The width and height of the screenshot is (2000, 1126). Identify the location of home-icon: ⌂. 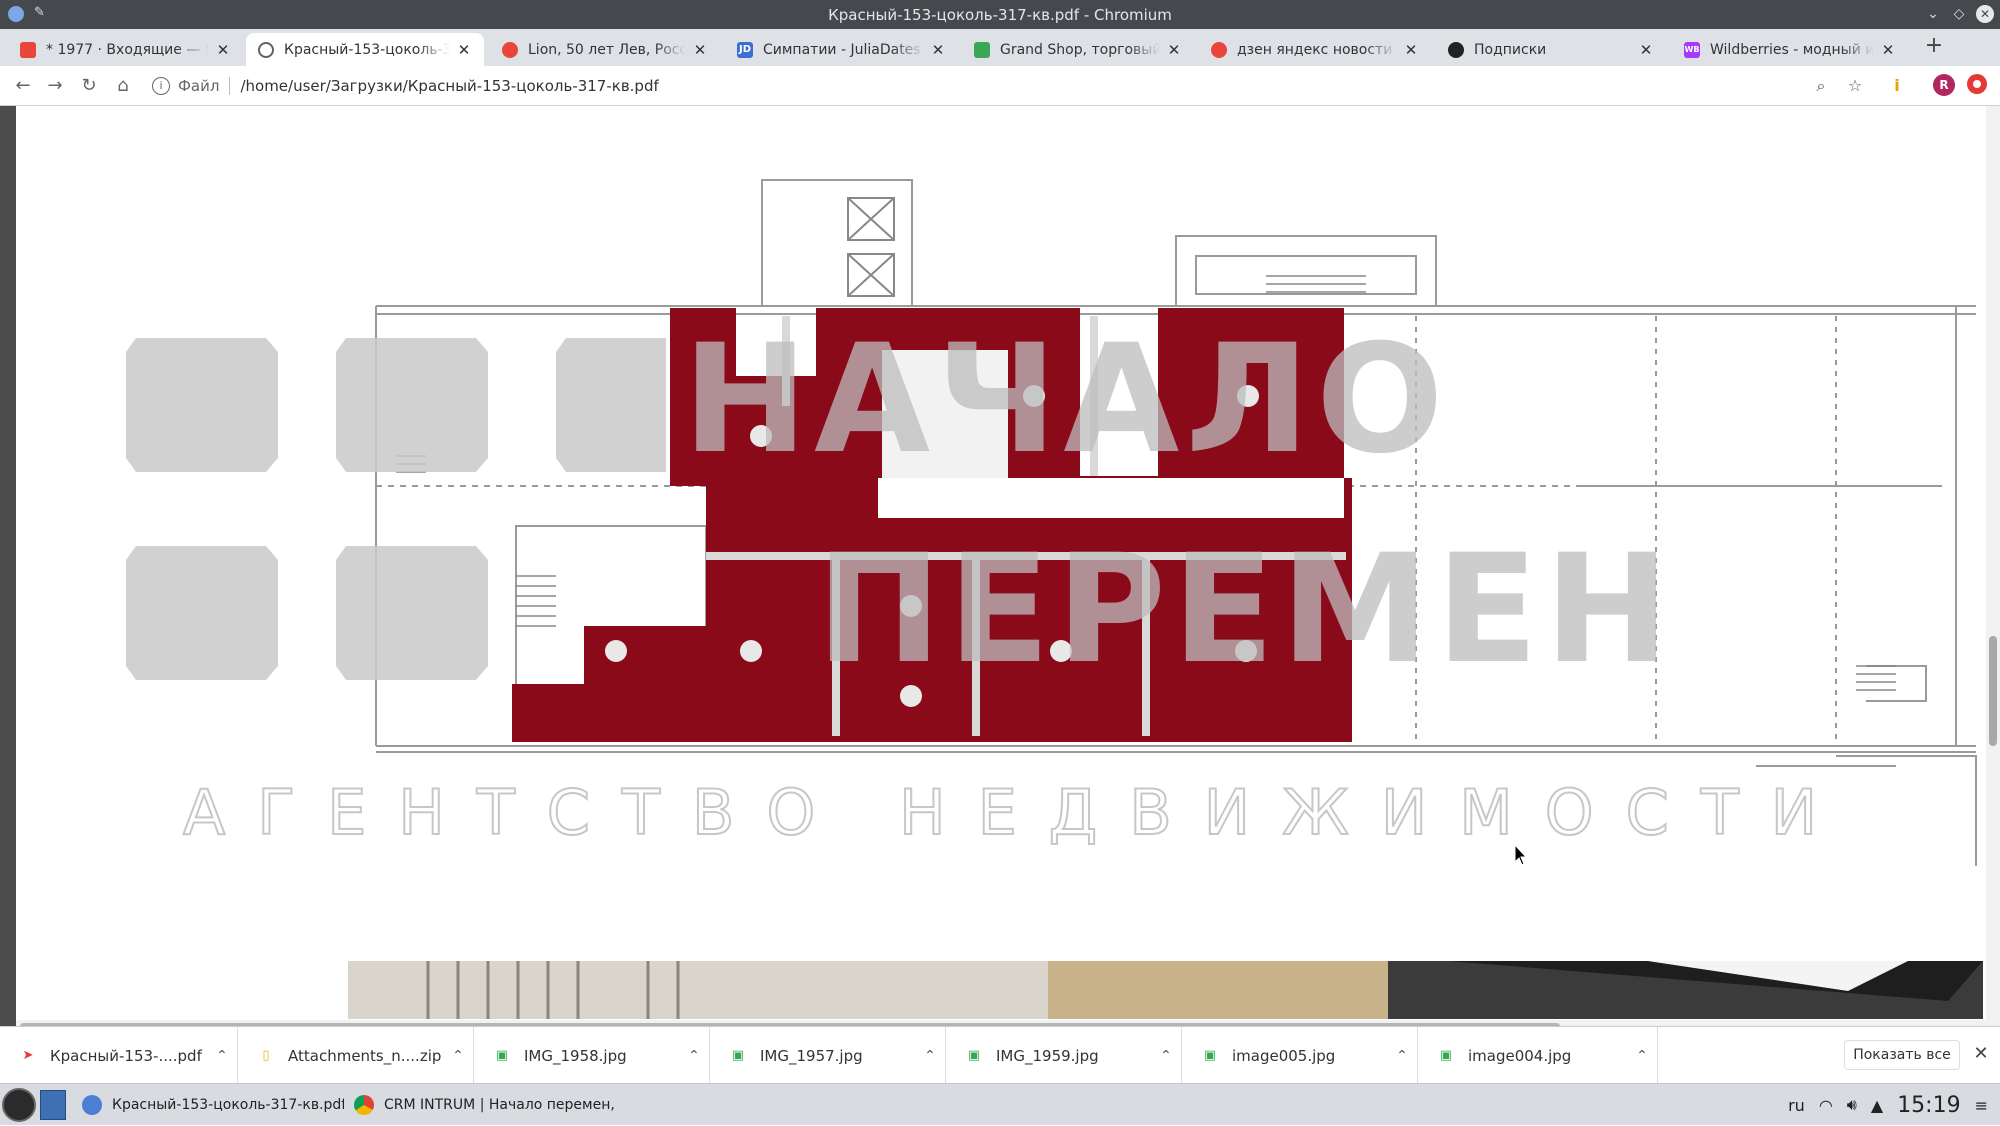
(123, 86).